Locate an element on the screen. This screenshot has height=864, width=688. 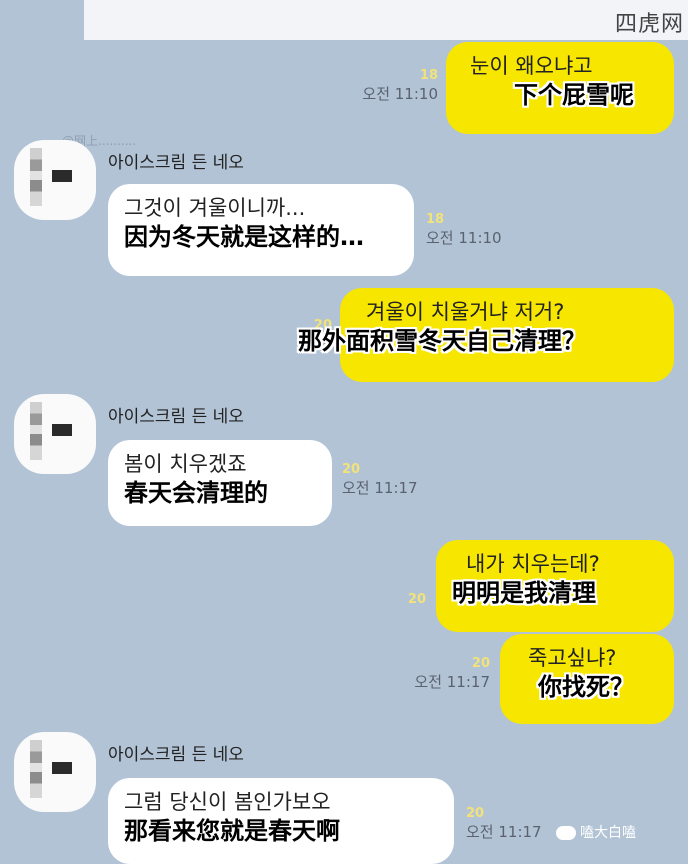
site-brand: 四虎网 is located at coordinates (649, 24).